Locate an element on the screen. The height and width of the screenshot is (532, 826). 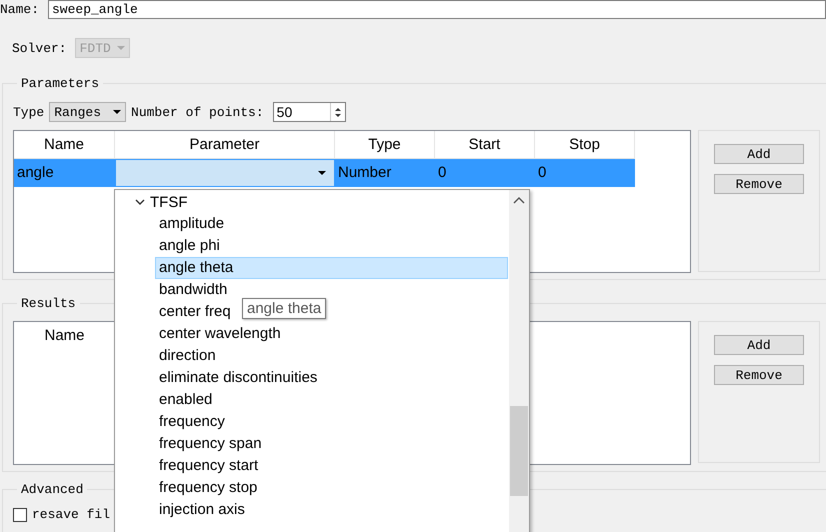
tree-item: frequency is located at coordinates (190, 422).